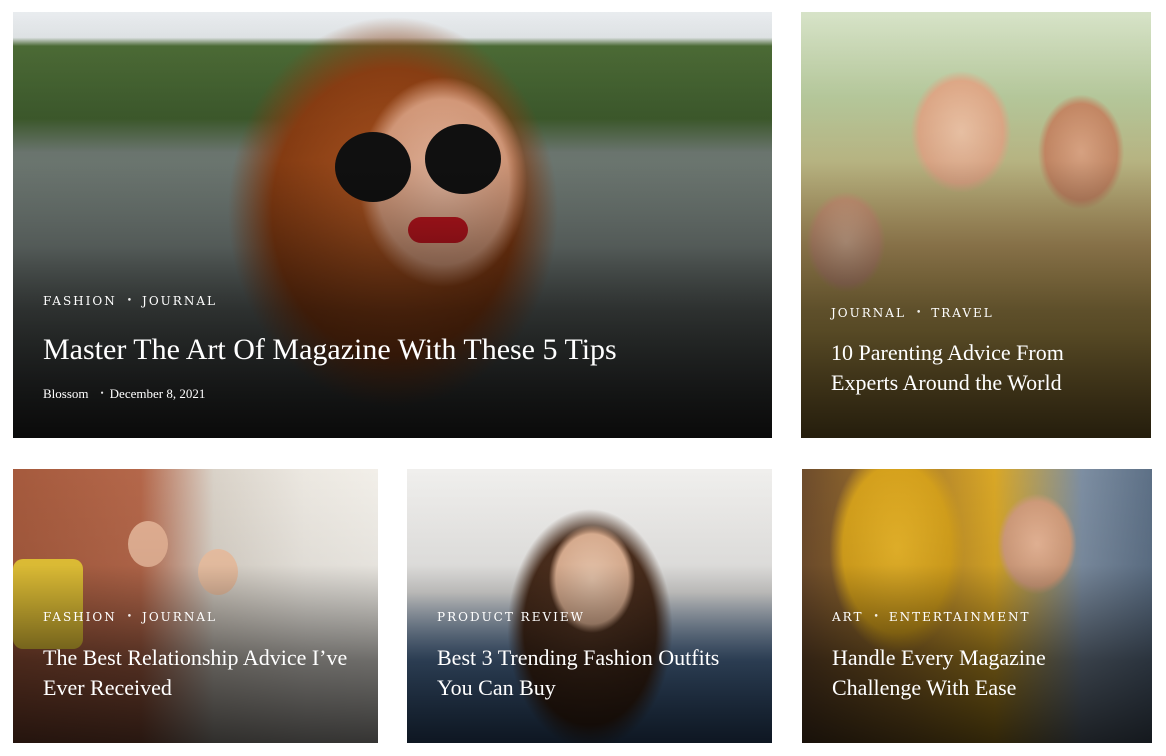  I want to click on post-byline: Blossom • December 8, 2021, so click(124, 394).